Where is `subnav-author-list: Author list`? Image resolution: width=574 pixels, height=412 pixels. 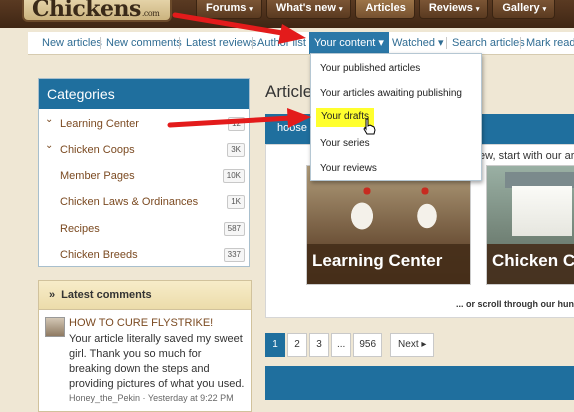 subnav-author-list: Author list is located at coordinates (281, 43).